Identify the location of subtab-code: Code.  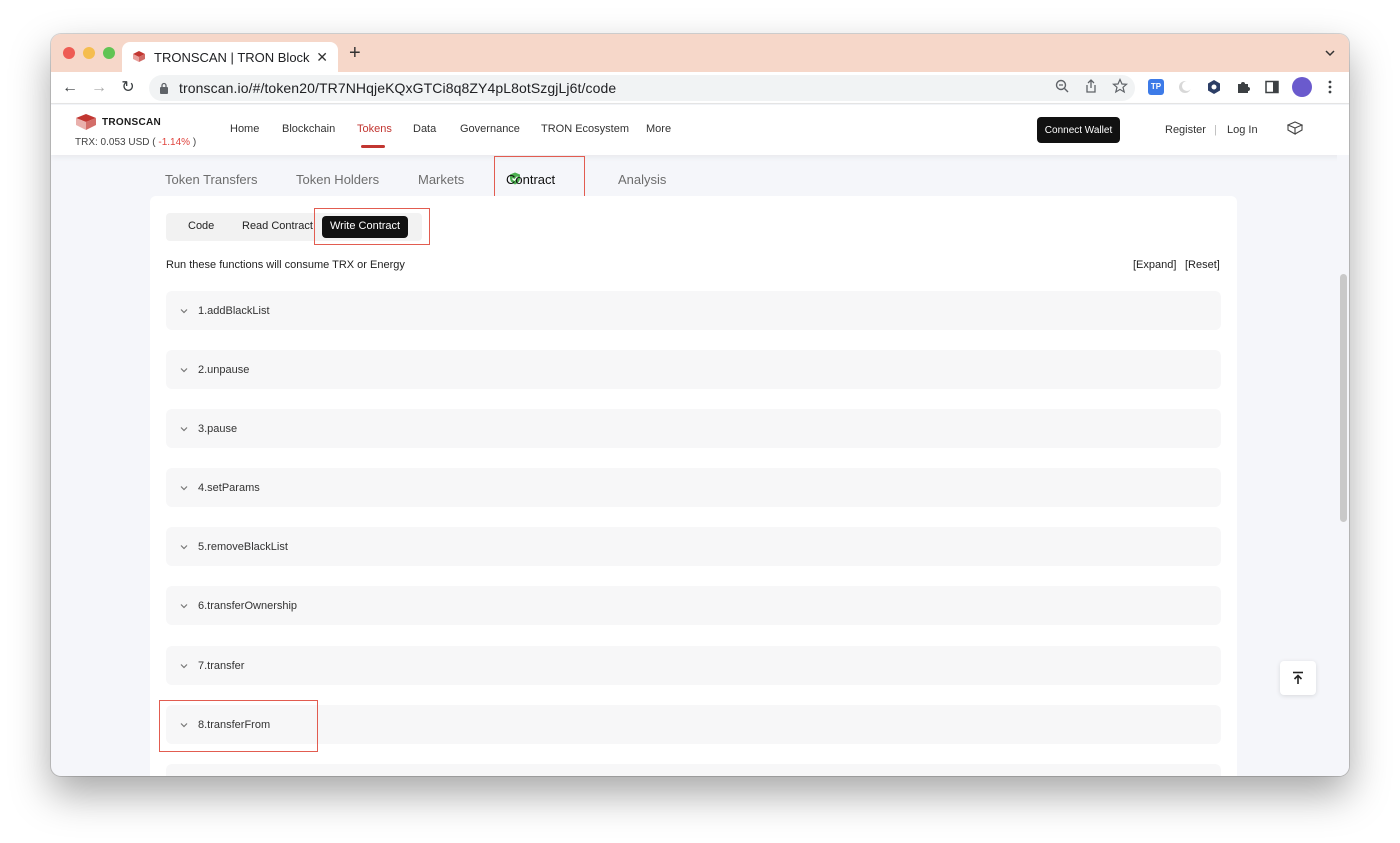
(201, 226).